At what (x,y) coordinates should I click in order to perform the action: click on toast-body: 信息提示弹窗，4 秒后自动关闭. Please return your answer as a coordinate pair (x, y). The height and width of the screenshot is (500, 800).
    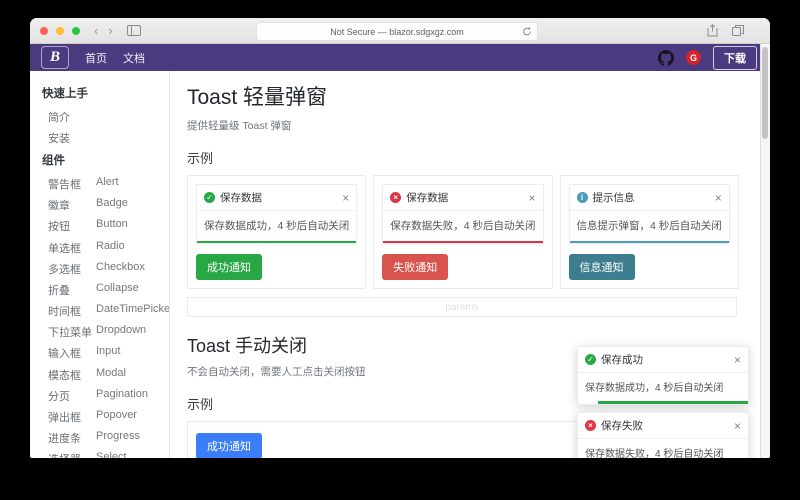
    Looking at the image, I should click on (649, 226).